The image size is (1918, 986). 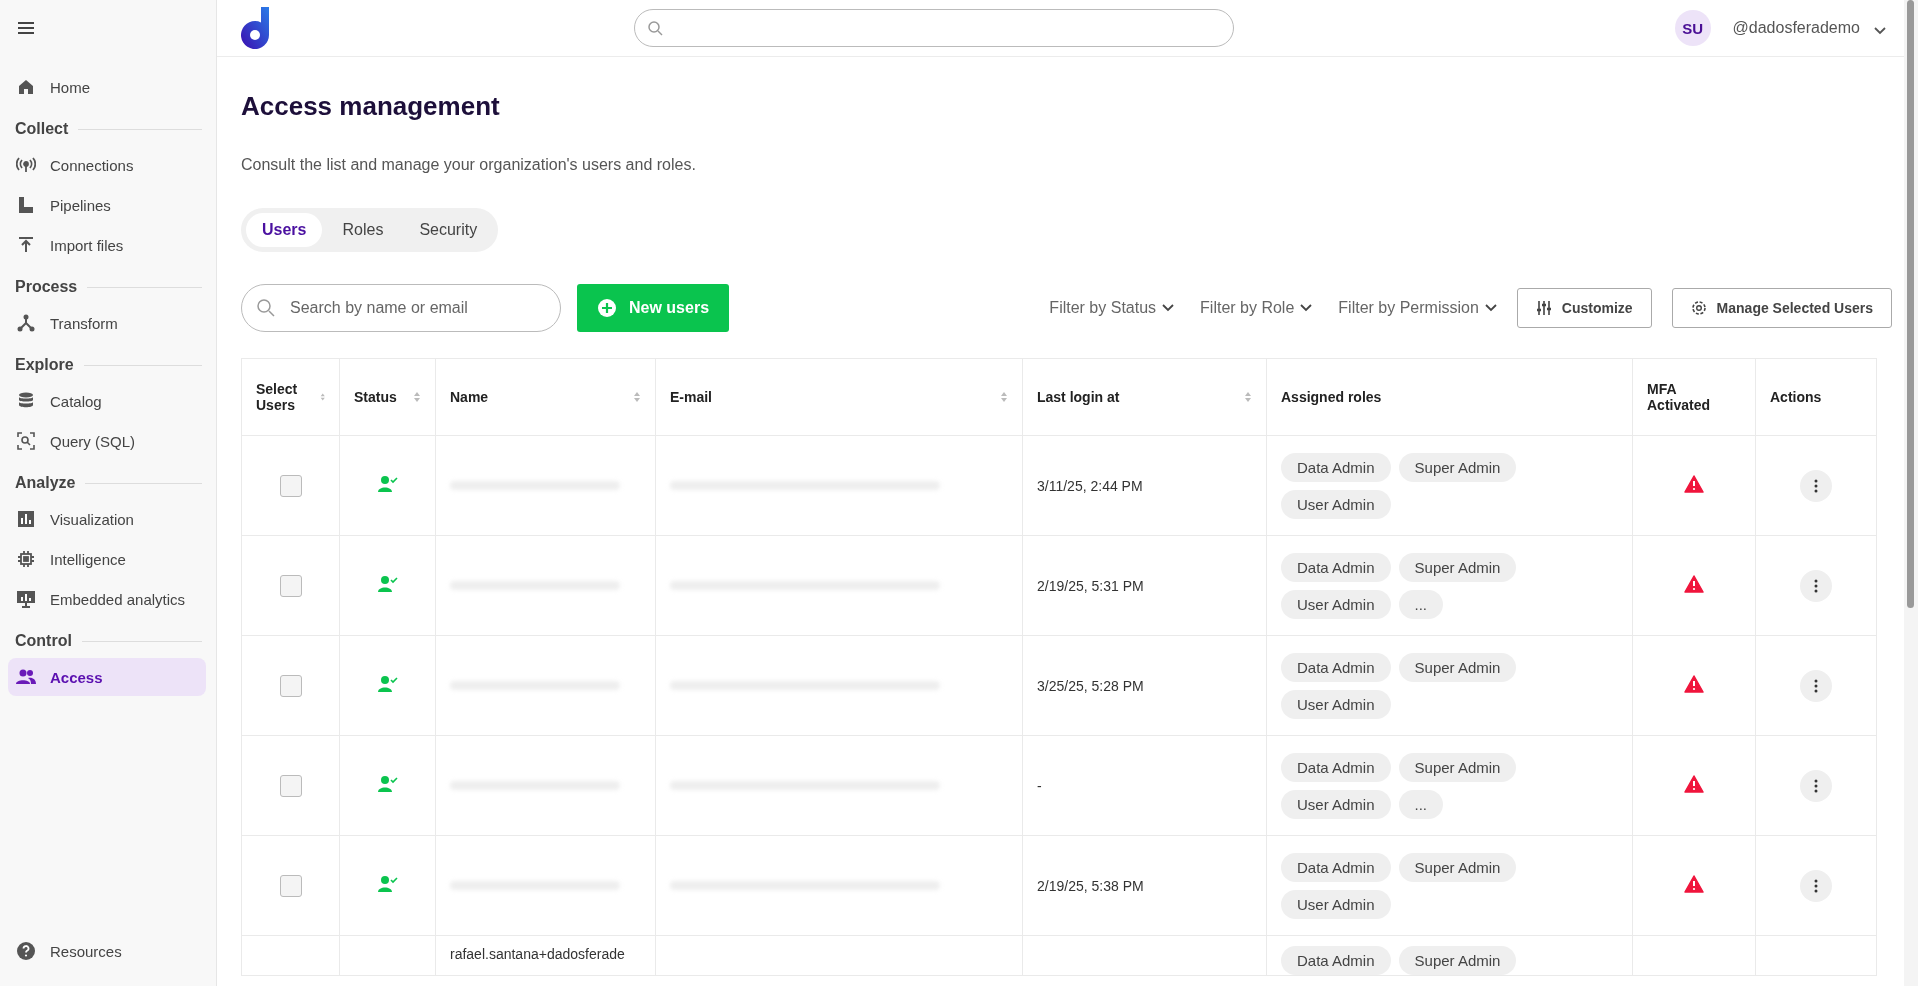 I want to click on column-header: Select Users, so click(x=277, y=397).